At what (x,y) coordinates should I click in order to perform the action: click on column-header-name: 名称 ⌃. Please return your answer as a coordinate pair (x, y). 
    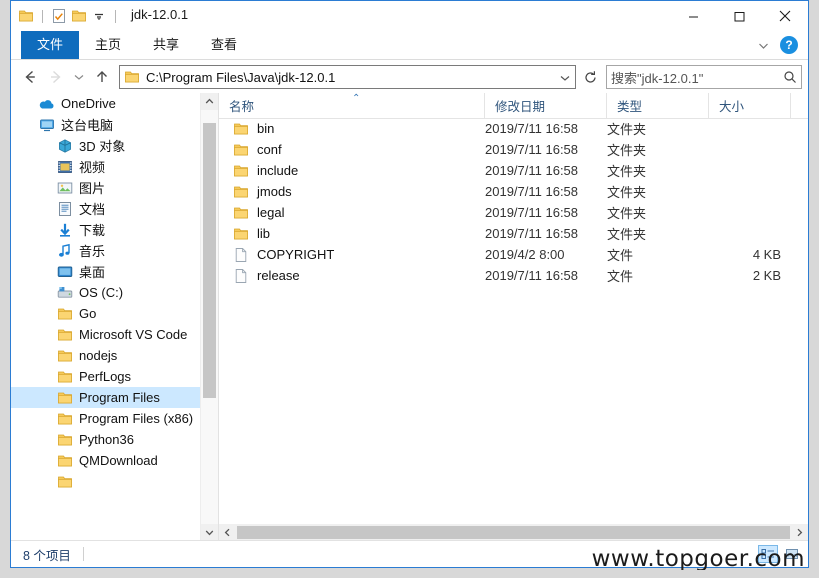
    Looking at the image, I should click on (352, 105).